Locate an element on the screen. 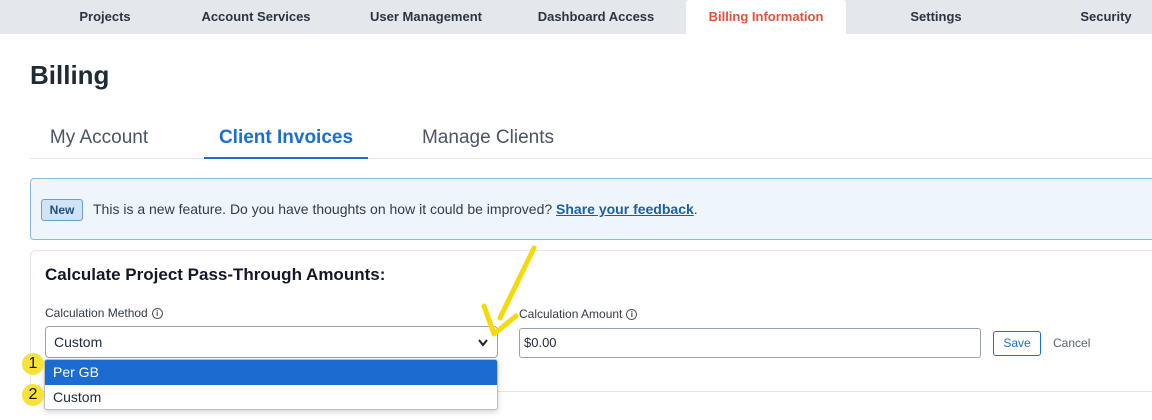 The height and width of the screenshot is (420, 1152). cancel-link: Cancel is located at coordinates (1071, 343).